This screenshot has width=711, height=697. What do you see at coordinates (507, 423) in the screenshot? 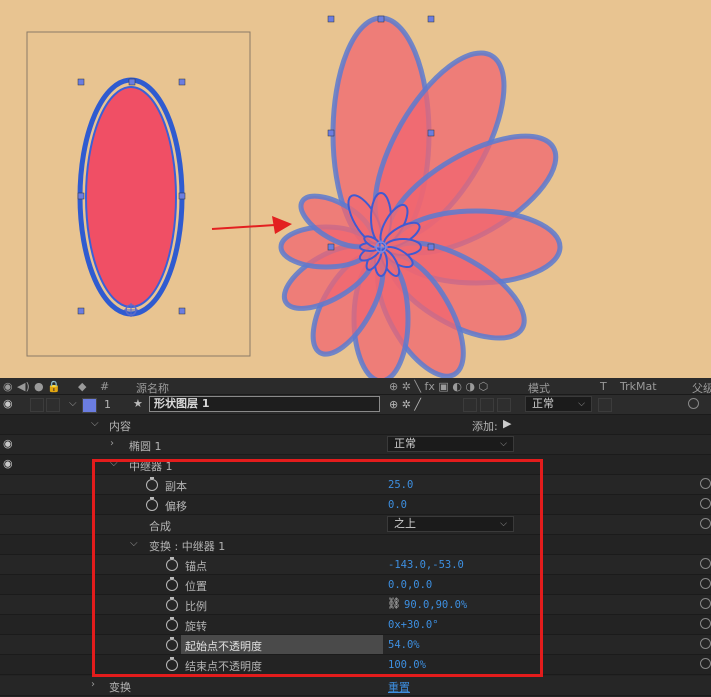
I see `add-play-icon: ▶` at bounding box center [507, 423].